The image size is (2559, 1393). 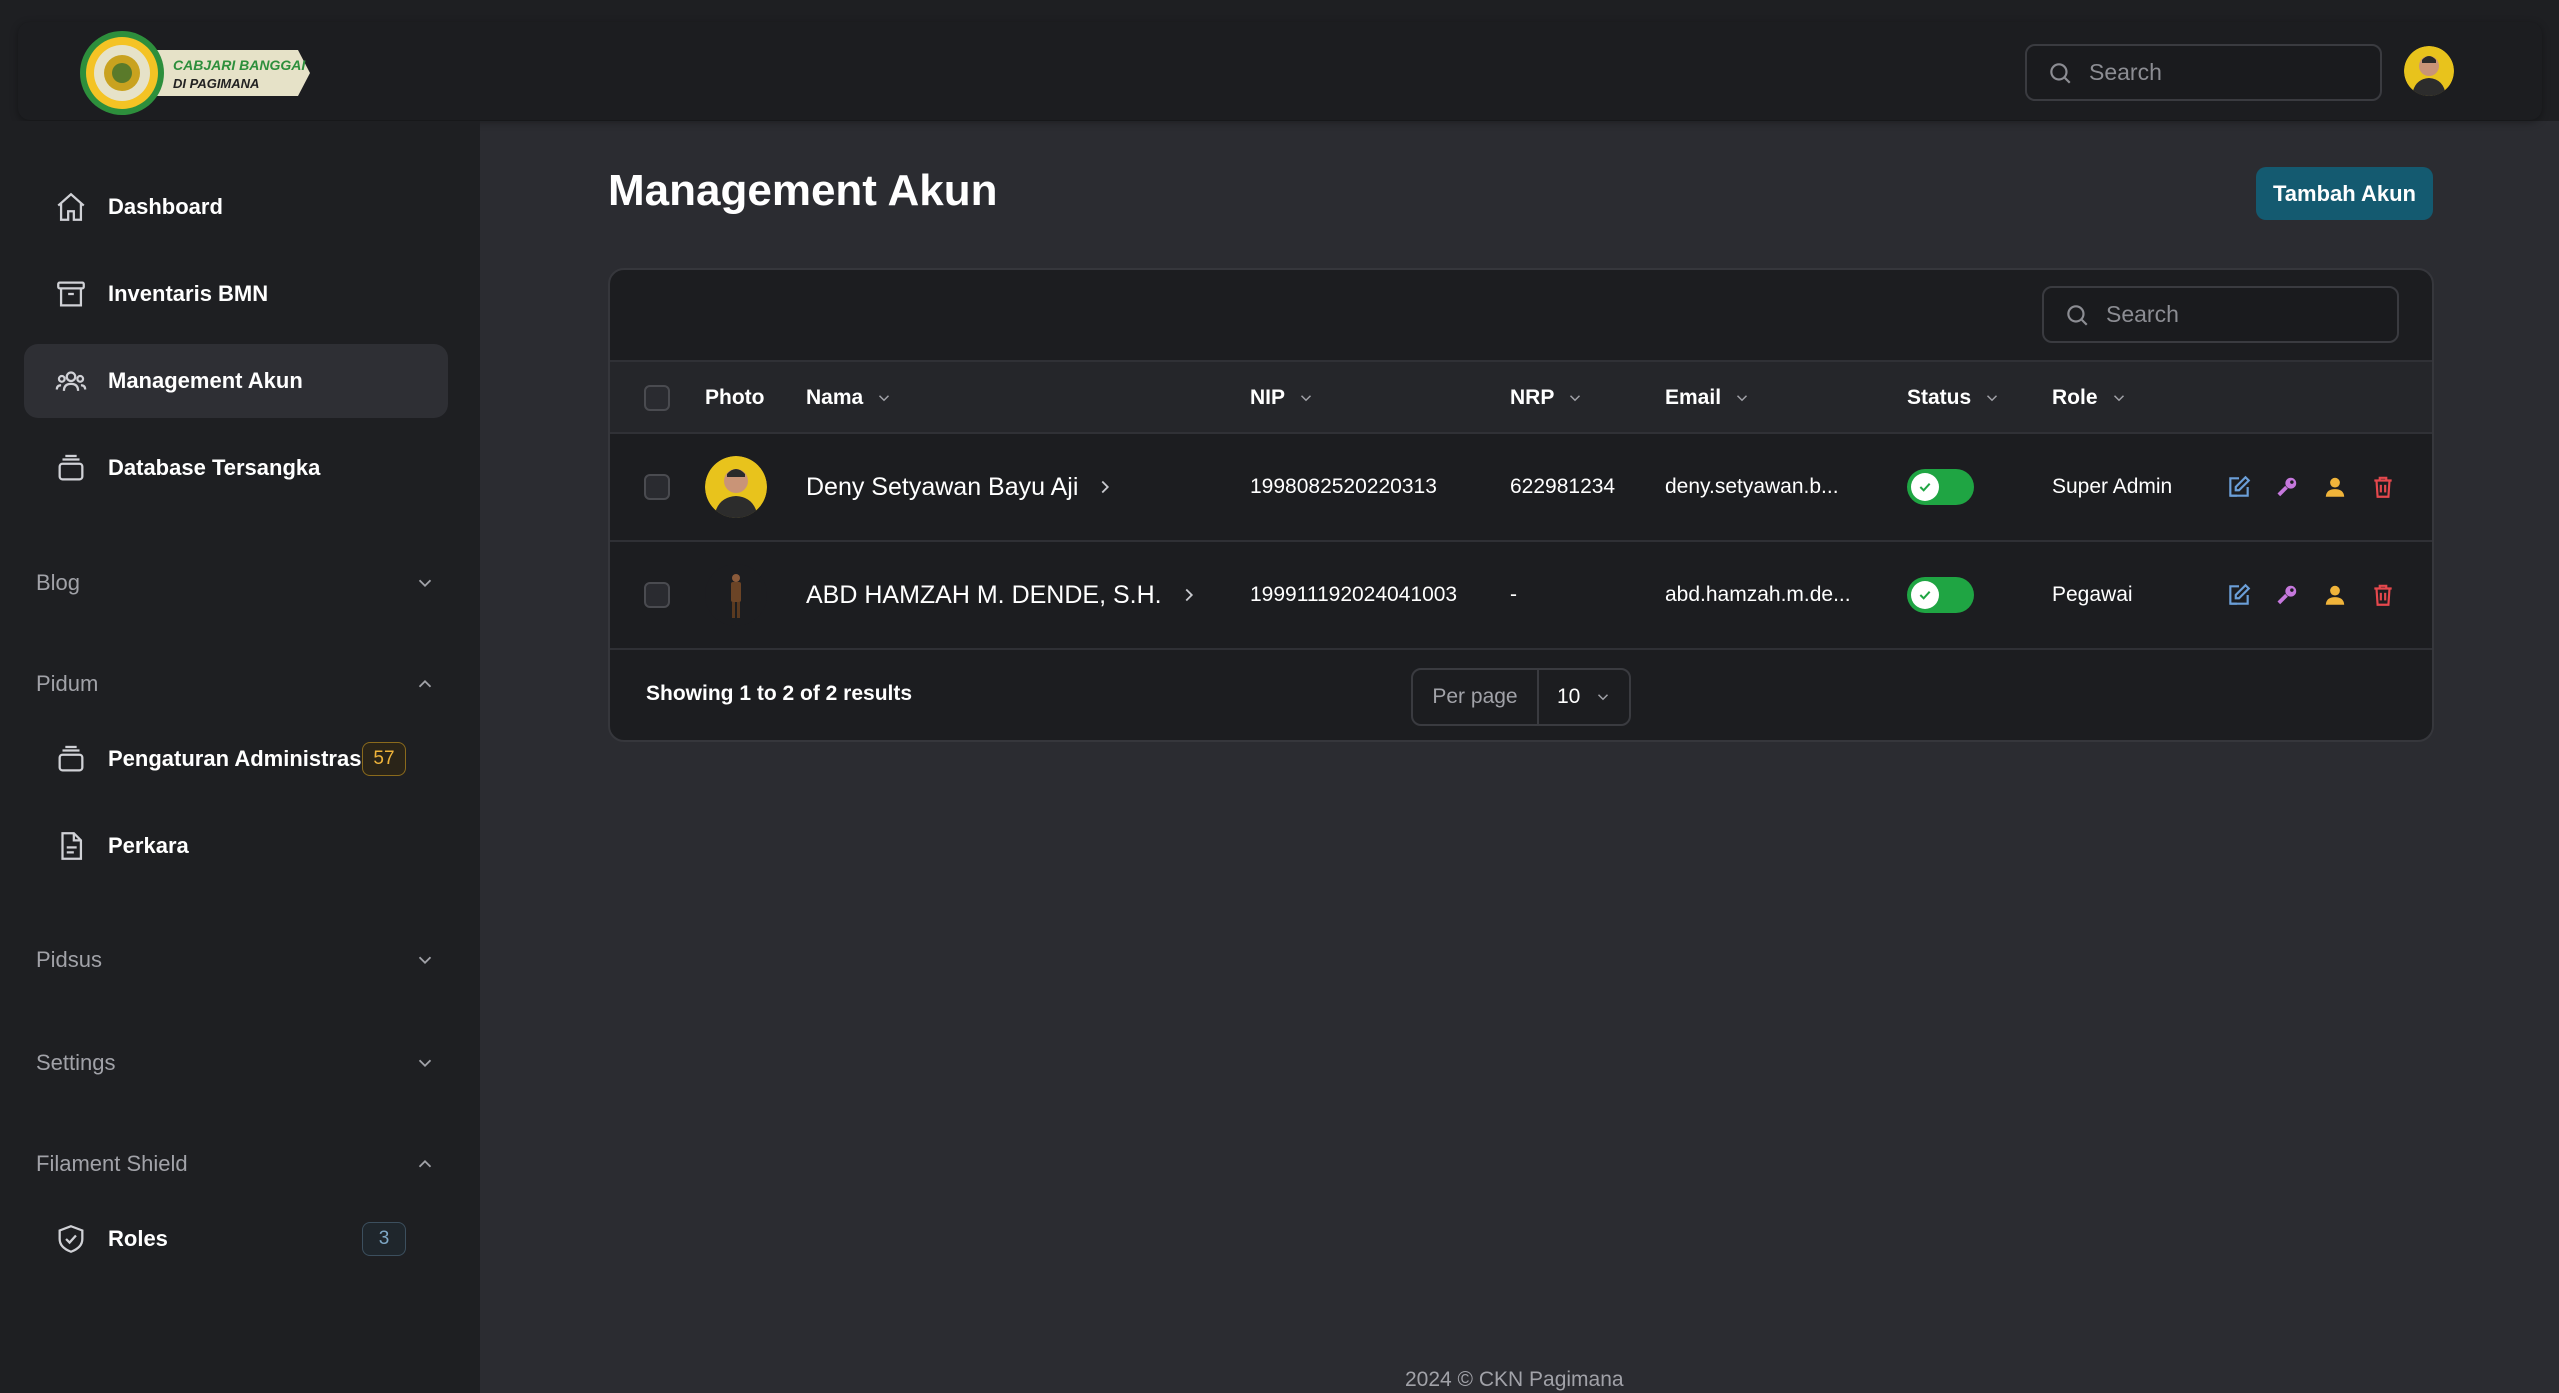 What do you see at coordinates (2090, 398) in the screenshot?
I see `column-role: Role` at bounding box center [2090, 398].